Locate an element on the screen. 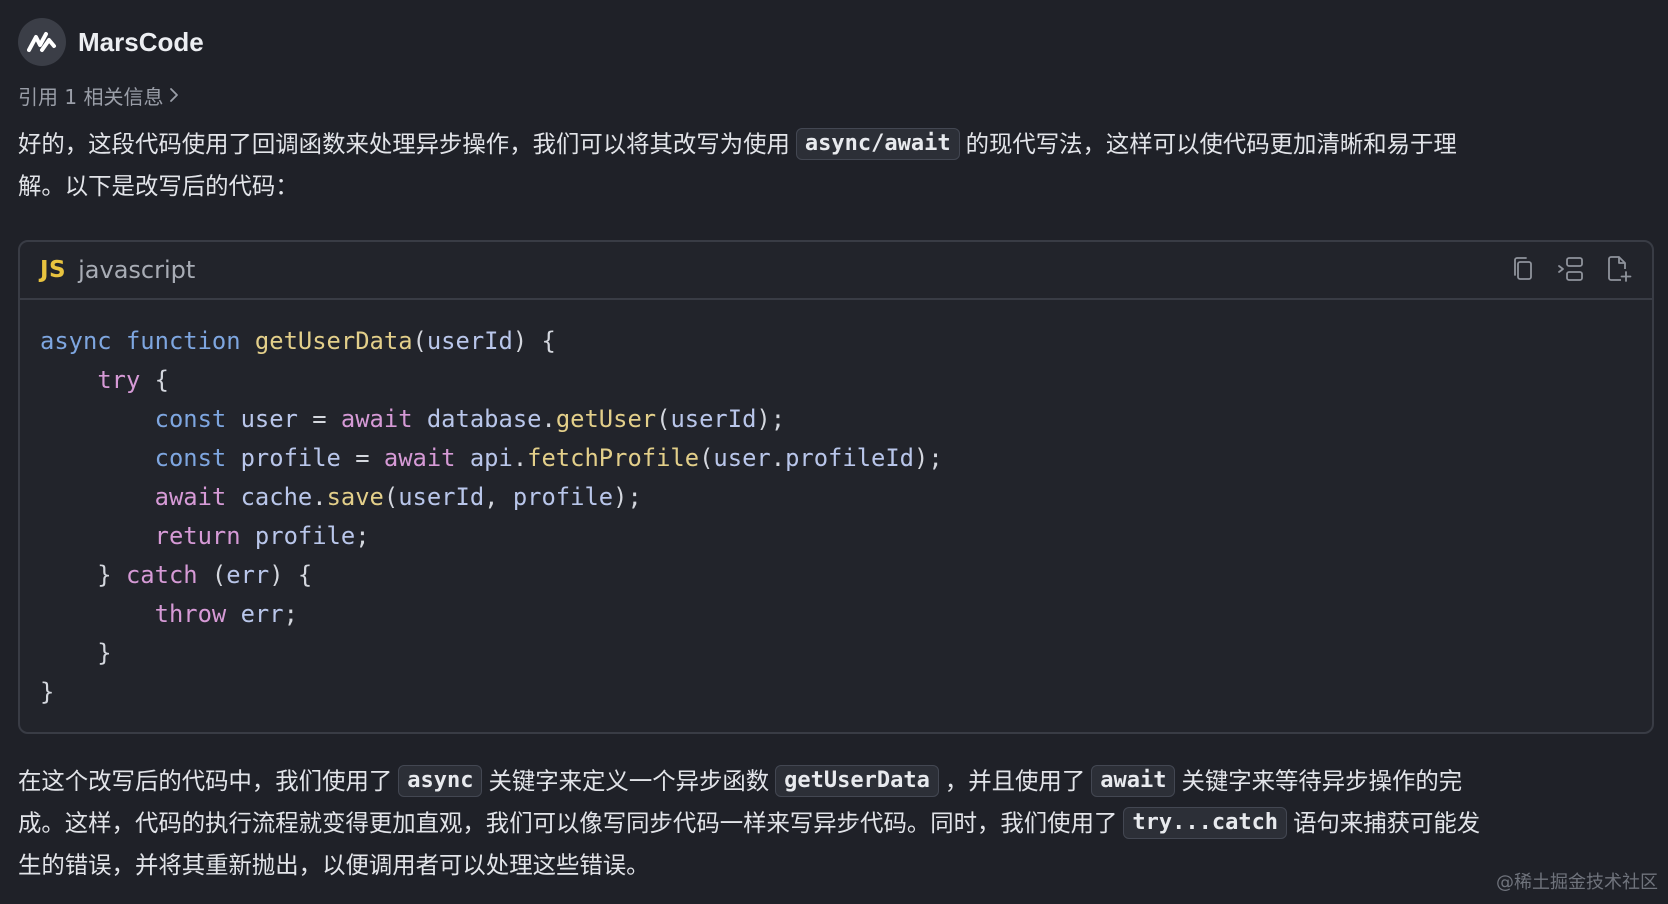 Image resolution: width=1668 pixels, height=904 pixels. chevron-right-icon is located at coordinates (174, 95).